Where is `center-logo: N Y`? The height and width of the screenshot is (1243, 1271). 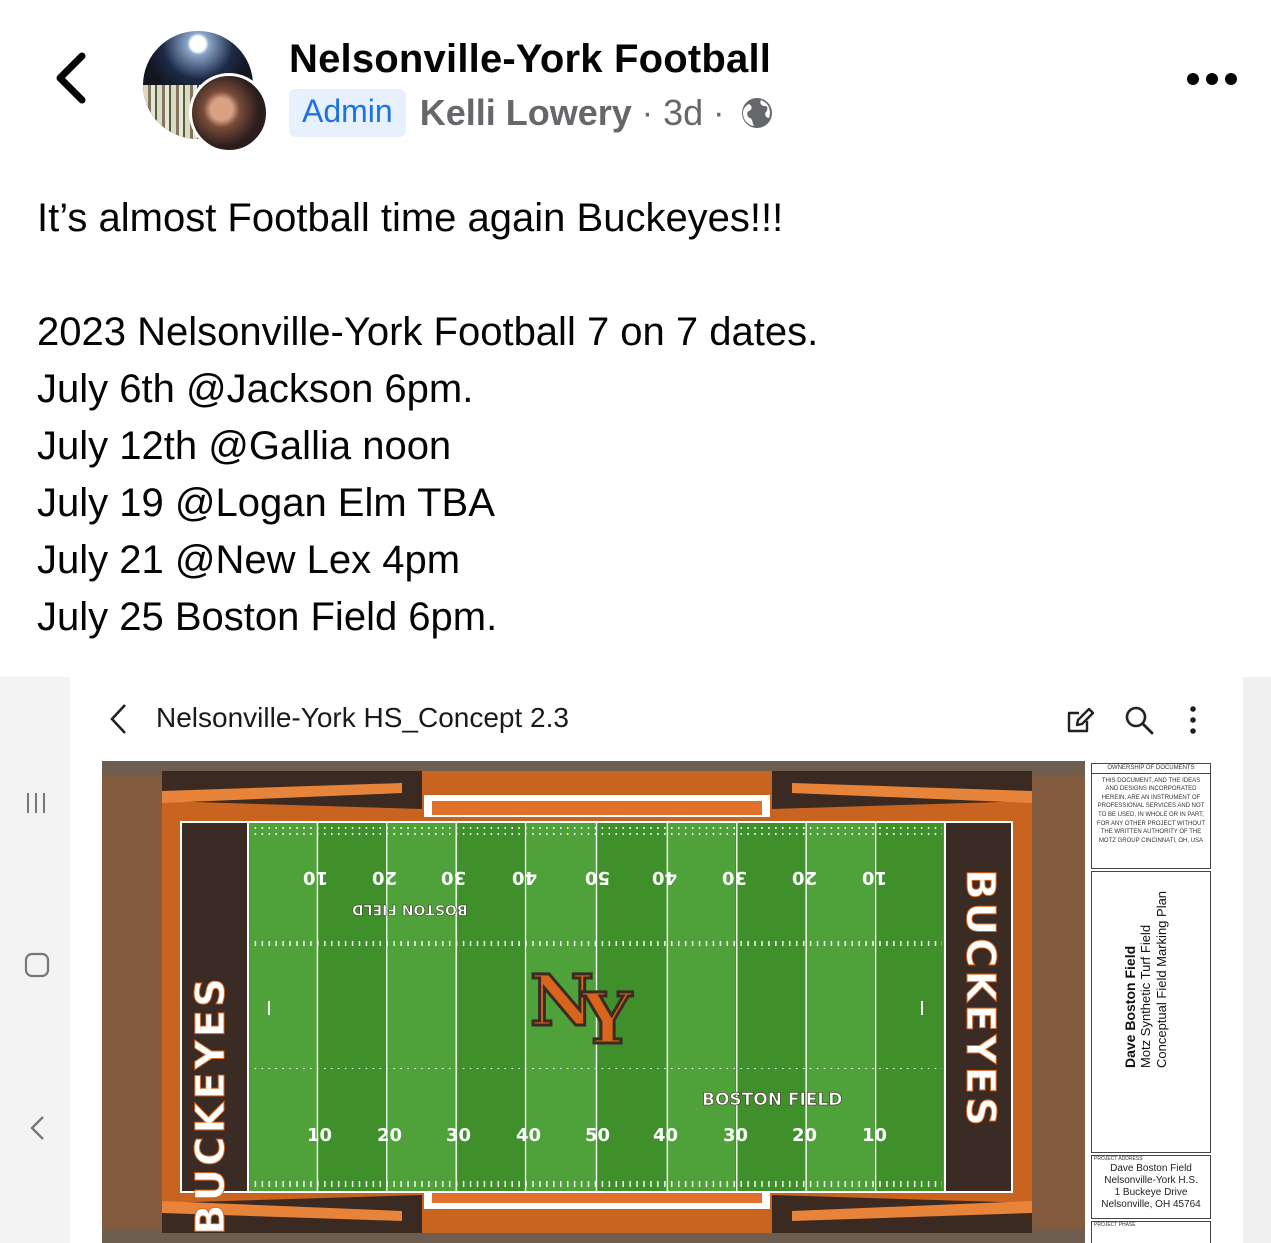 center-logo: N Y is located at coordinates (599, 1010).